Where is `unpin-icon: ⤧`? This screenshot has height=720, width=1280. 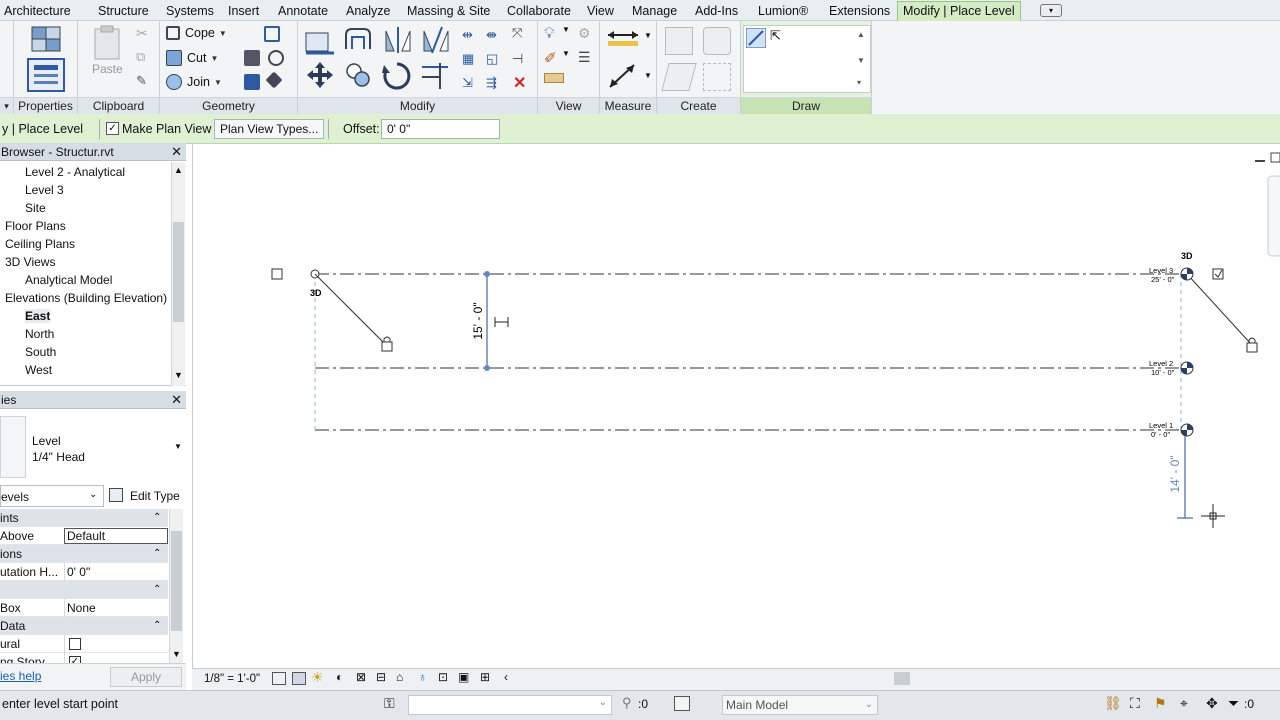
unpin-icon: ⤧ is located at coordinates (517, 33).